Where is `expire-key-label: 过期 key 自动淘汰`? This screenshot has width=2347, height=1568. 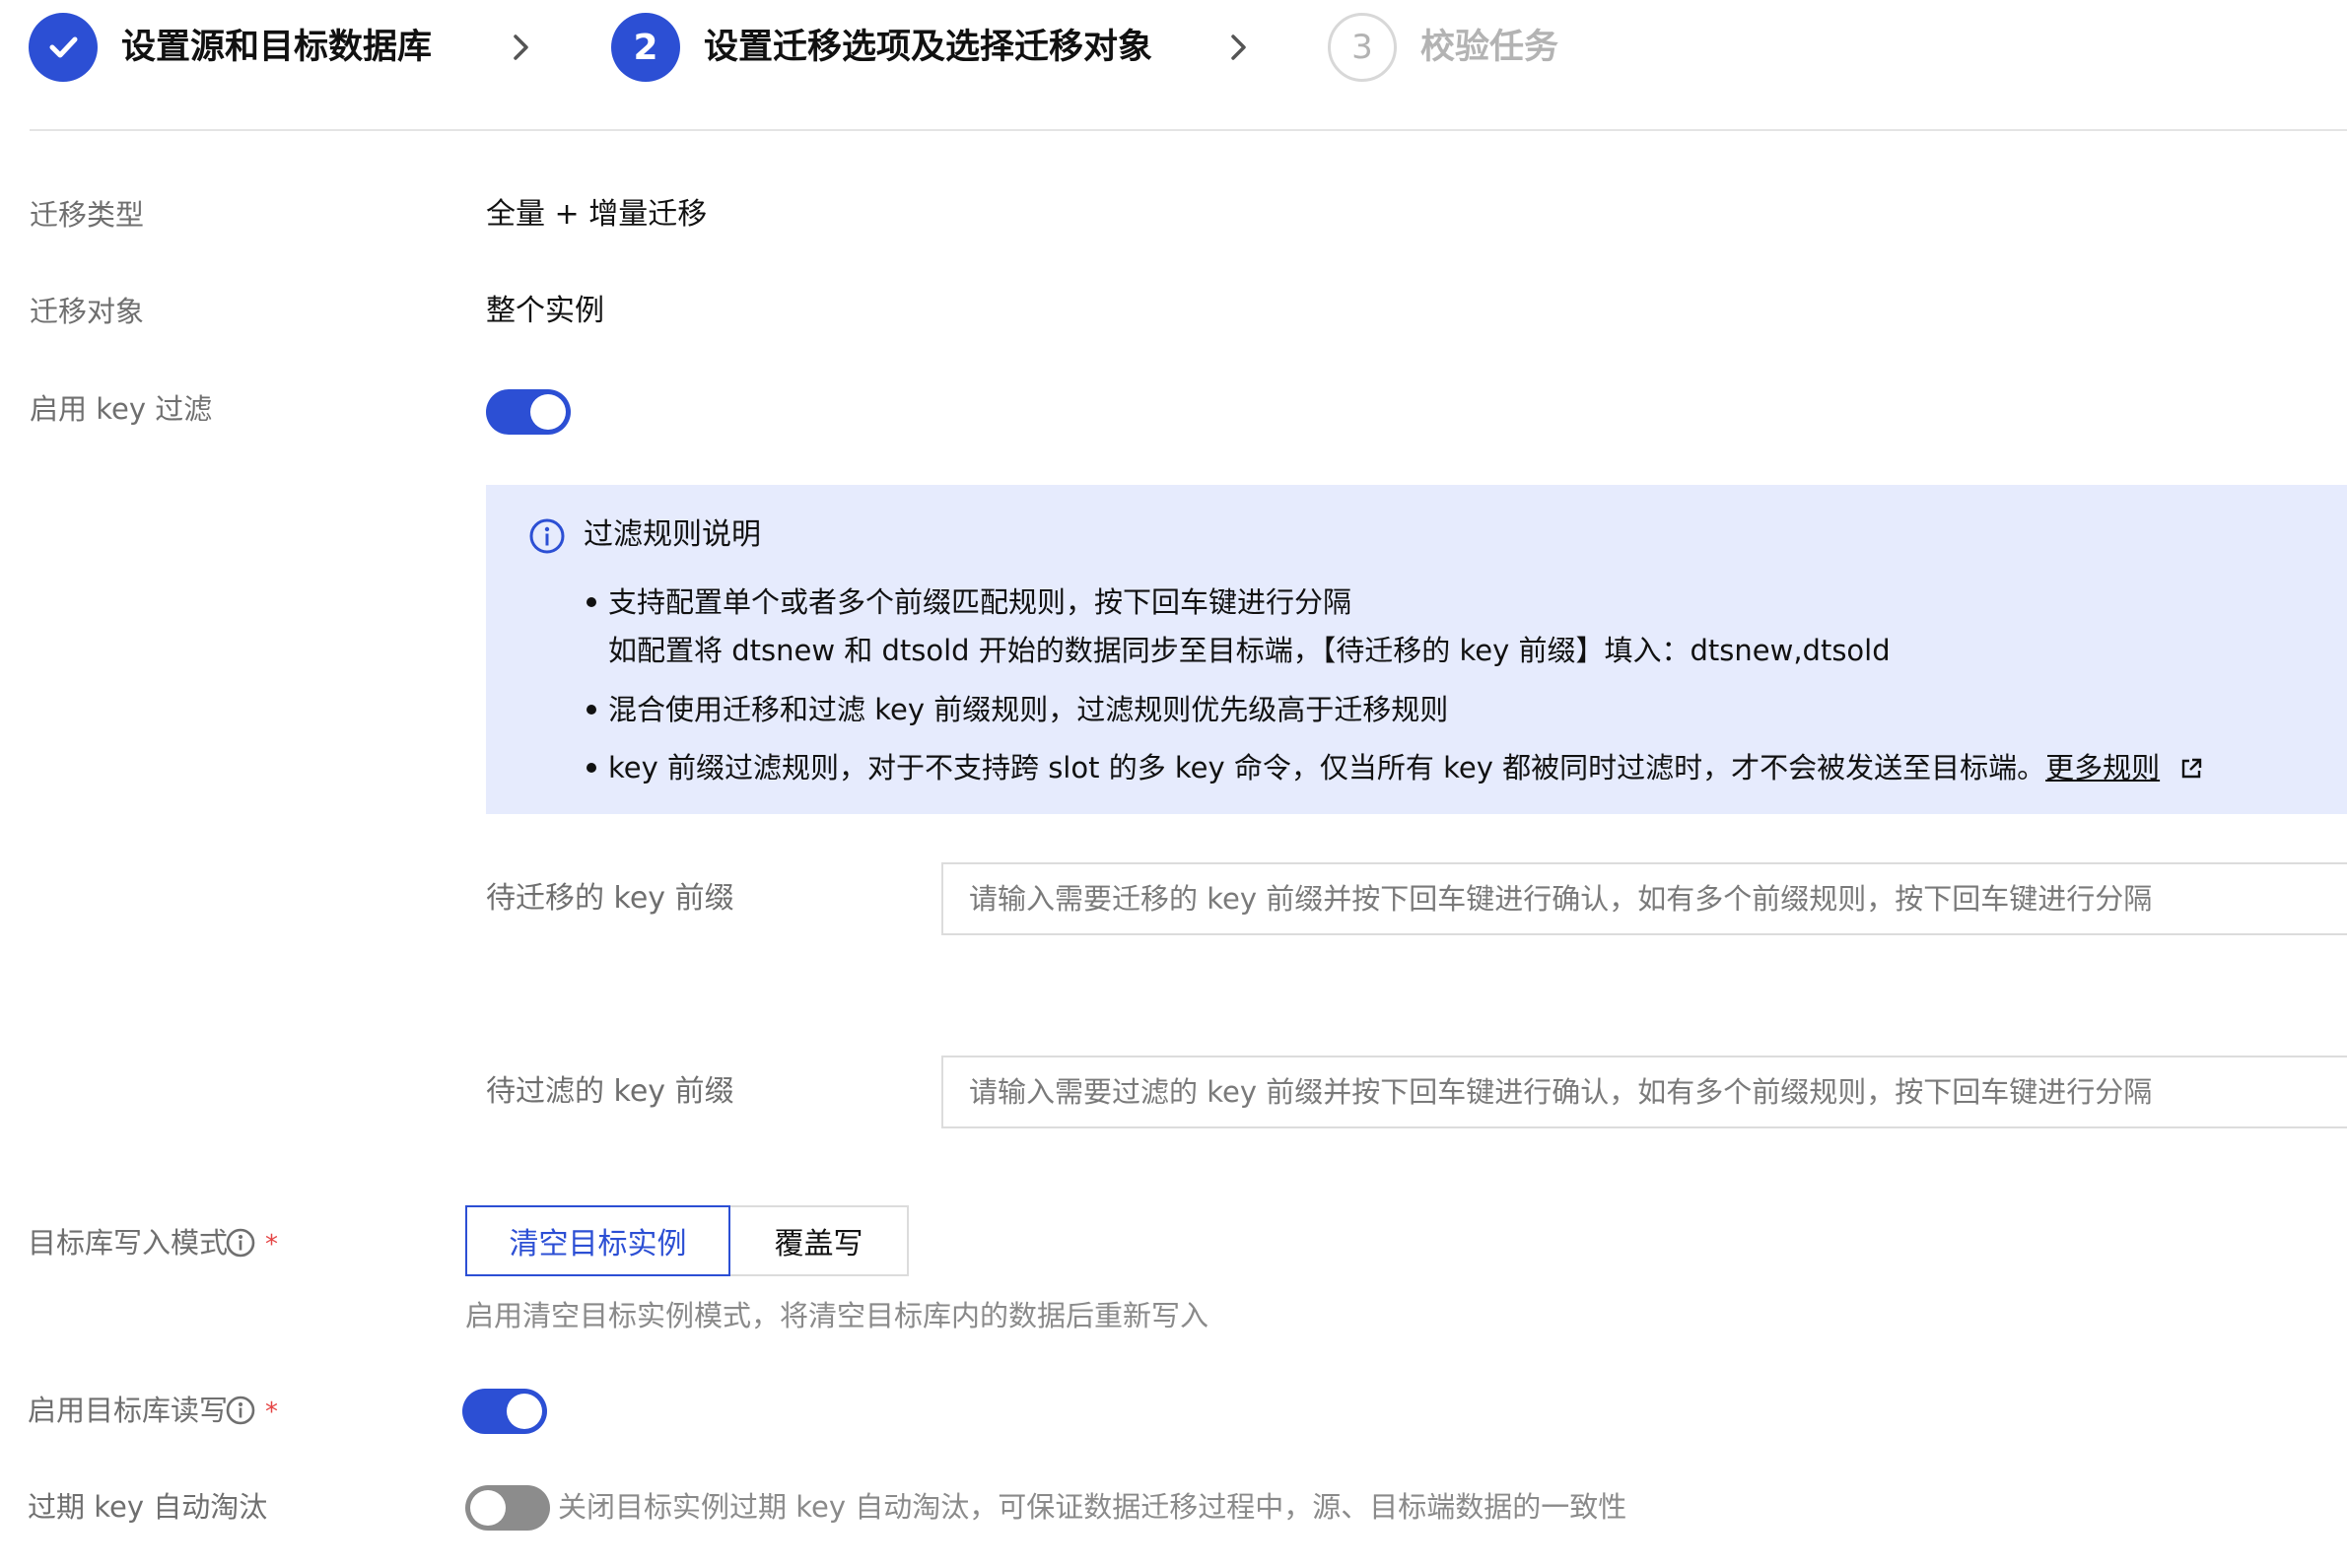
expire-key-label: 过期 key 自动淘汰 is located at coordinates (148, 1507).